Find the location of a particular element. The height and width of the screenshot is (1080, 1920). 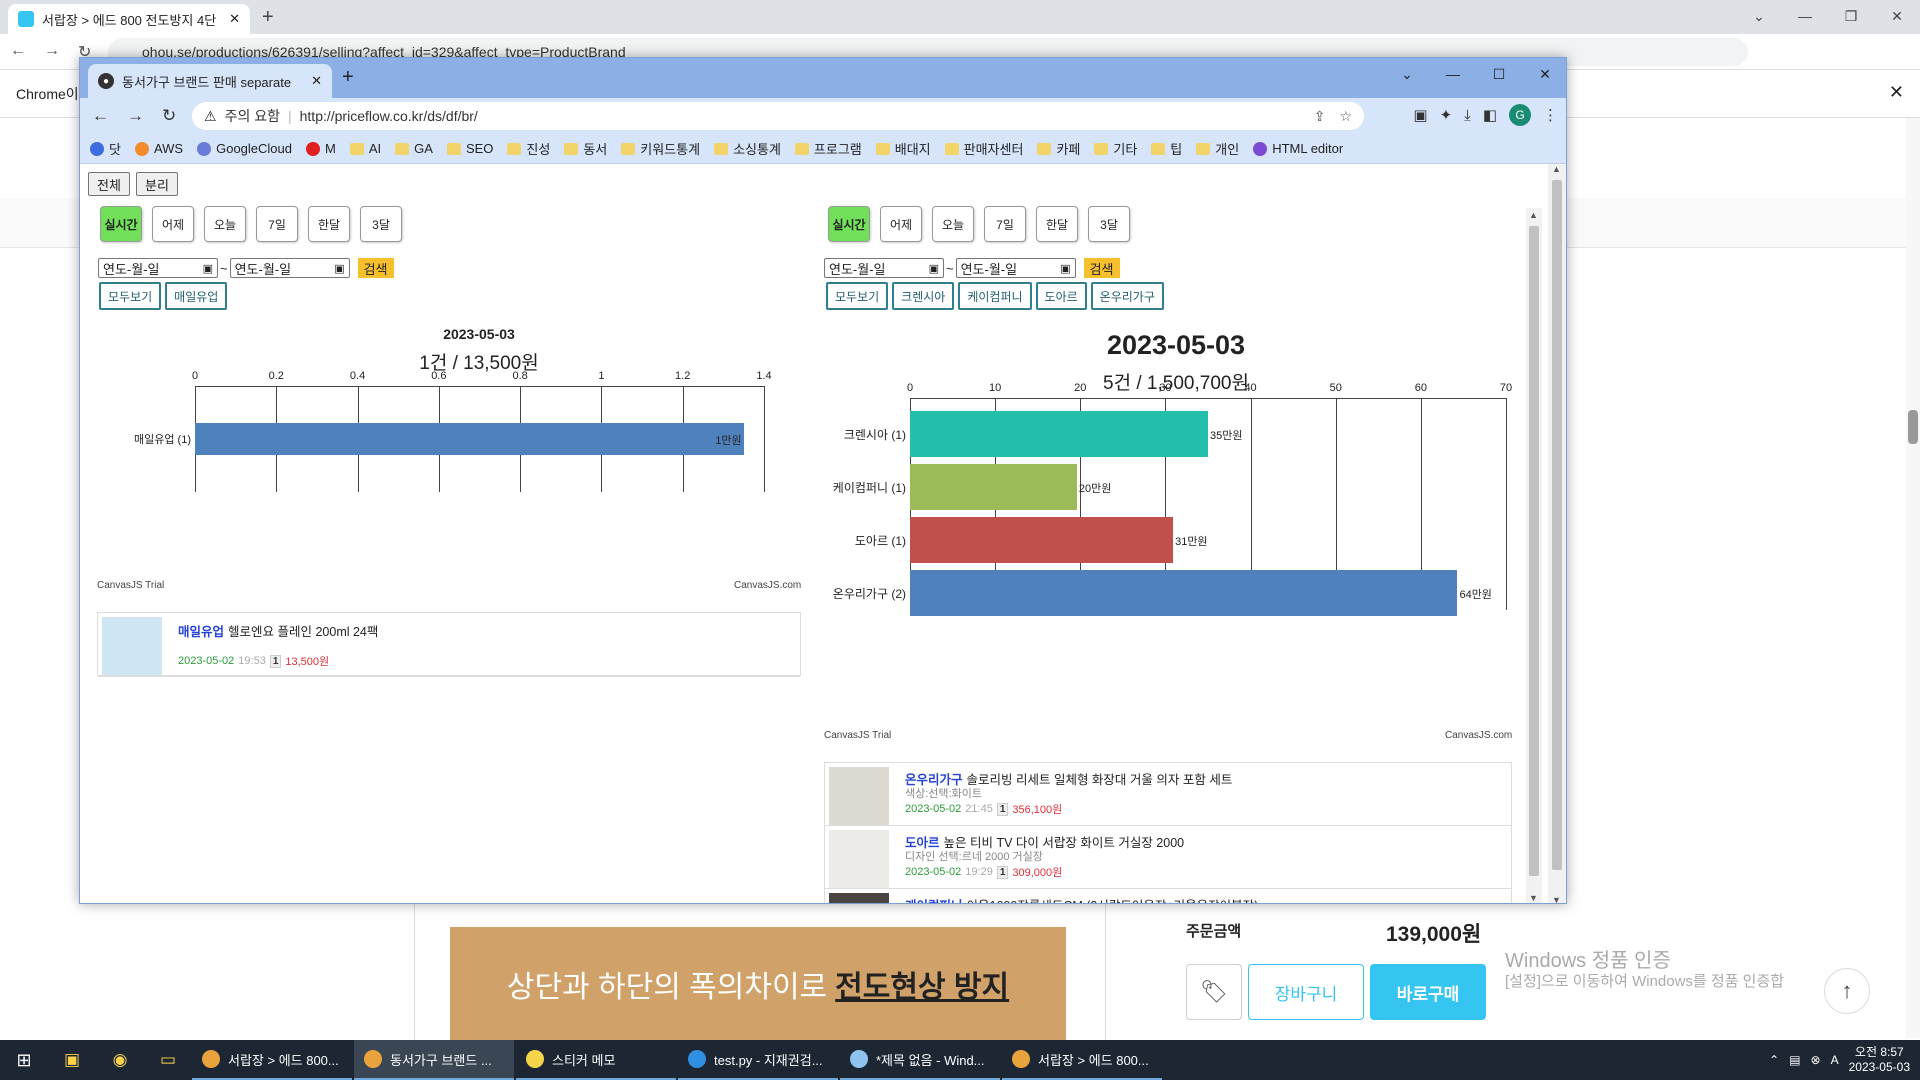

filter-button: 케이컴퍼니 is located at coordinates (995, 296).